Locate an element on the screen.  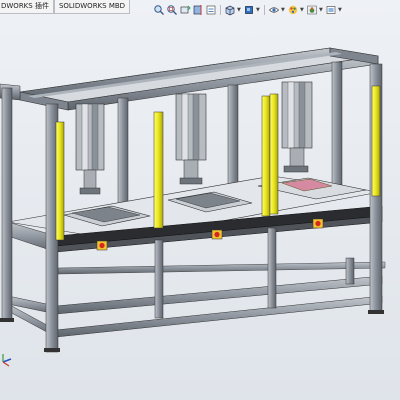
edit-appearance-button is located at coordinates (293, 10).